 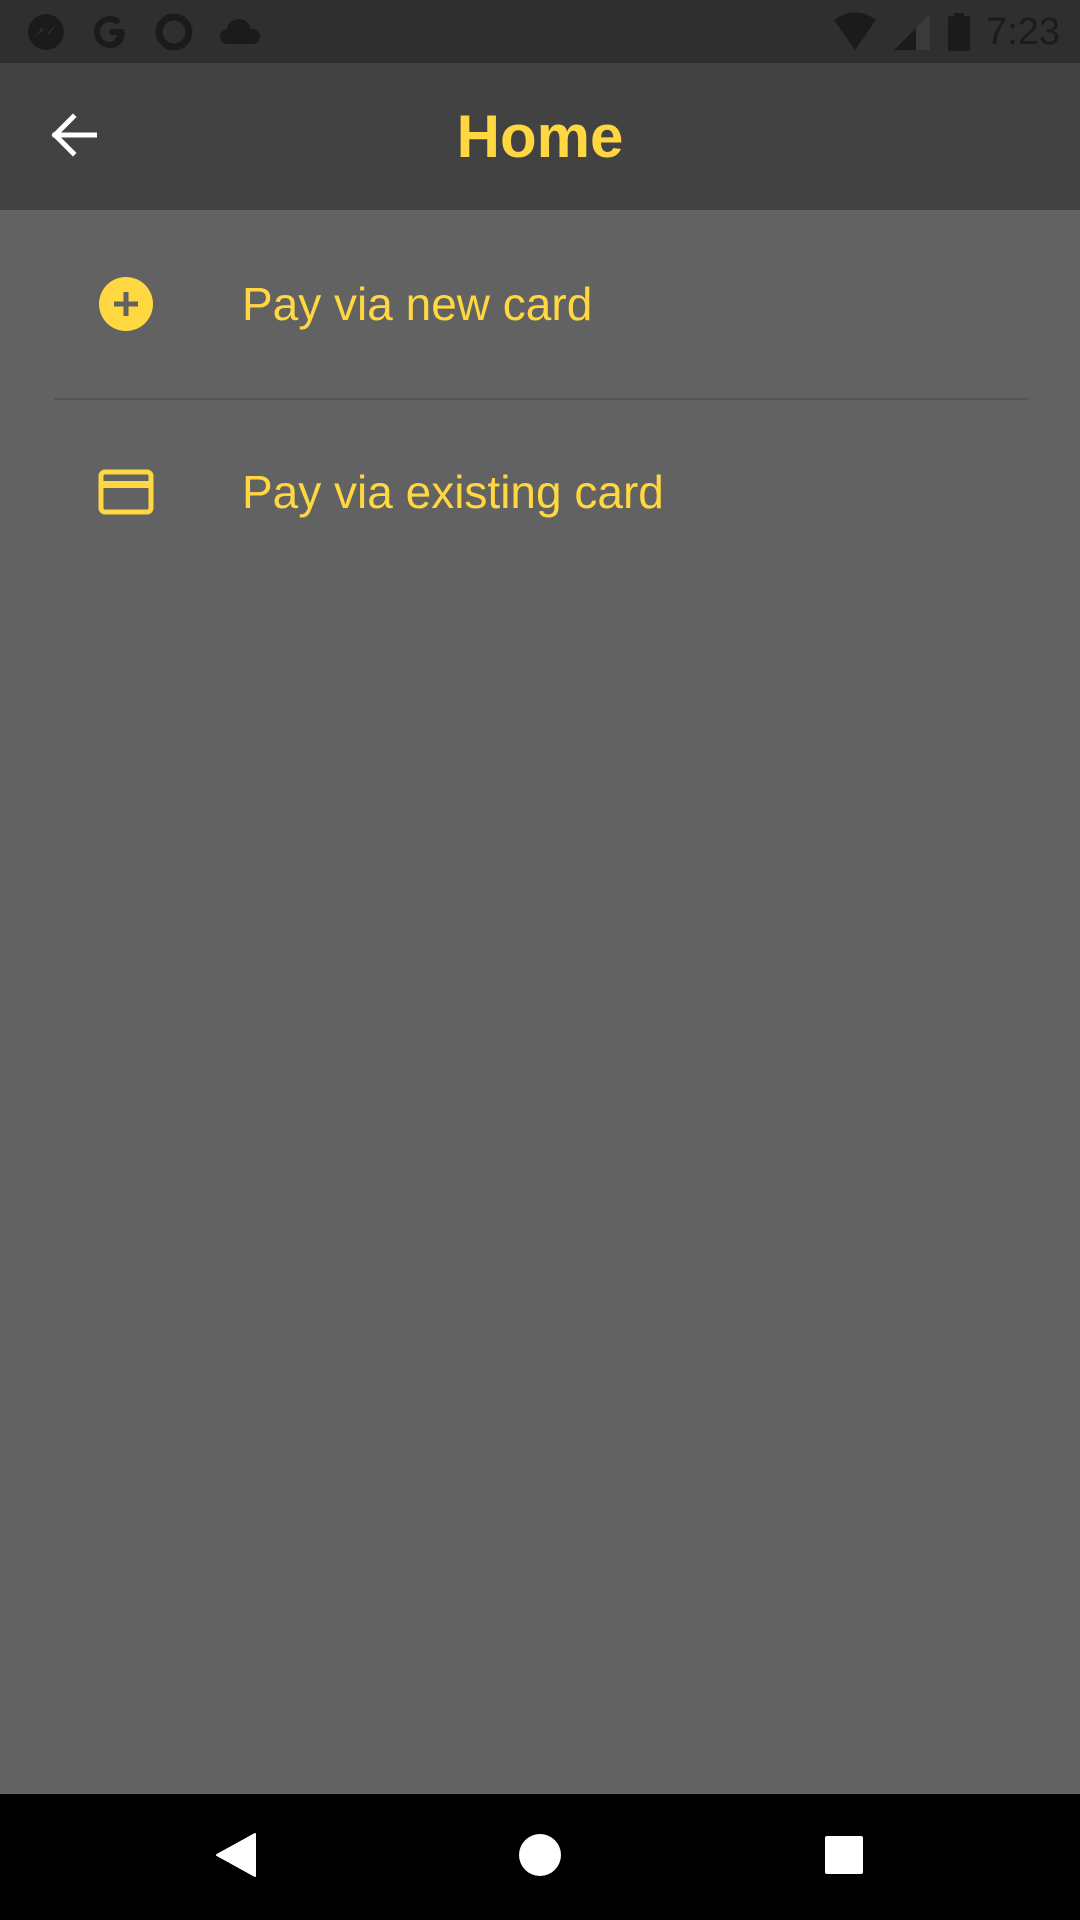 I want to click on nav-home-button, so click(x=540, y=1857).